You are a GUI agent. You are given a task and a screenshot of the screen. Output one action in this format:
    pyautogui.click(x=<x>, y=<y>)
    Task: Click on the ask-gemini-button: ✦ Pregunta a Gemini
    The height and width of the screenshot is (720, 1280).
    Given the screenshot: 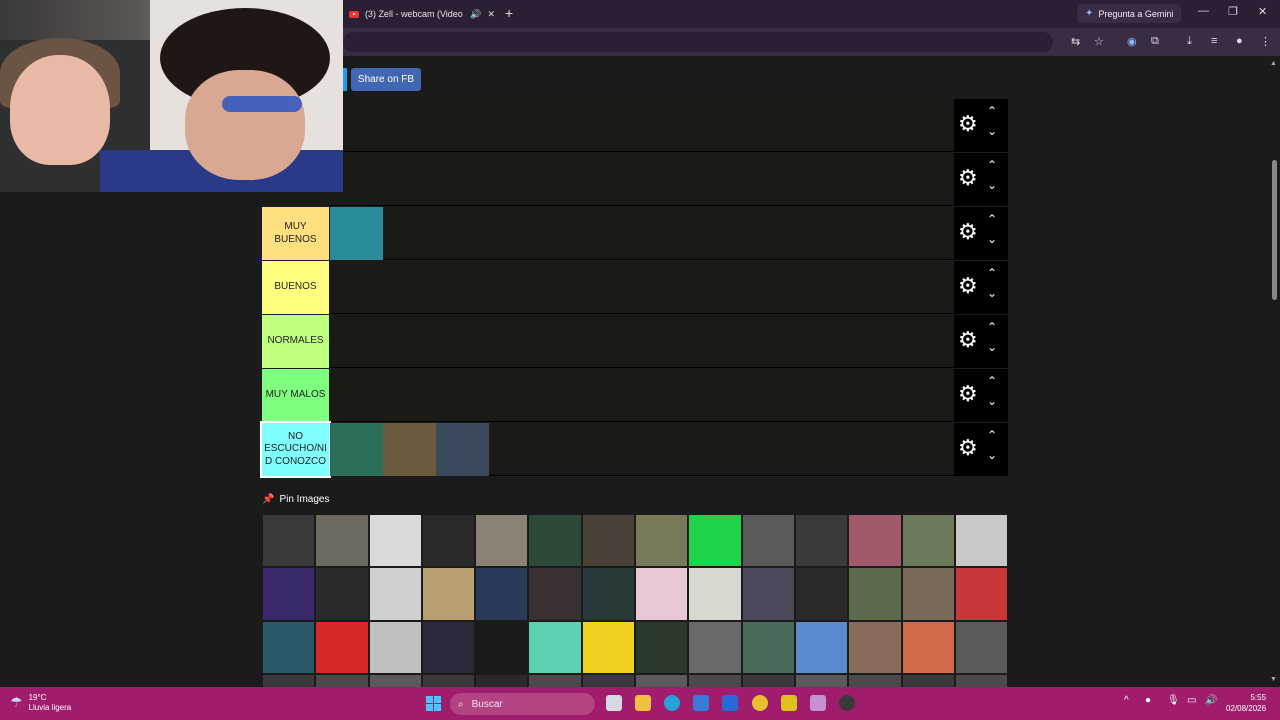 What is the action you would take?
    pyautogui.click(x=1129, y=13)
    